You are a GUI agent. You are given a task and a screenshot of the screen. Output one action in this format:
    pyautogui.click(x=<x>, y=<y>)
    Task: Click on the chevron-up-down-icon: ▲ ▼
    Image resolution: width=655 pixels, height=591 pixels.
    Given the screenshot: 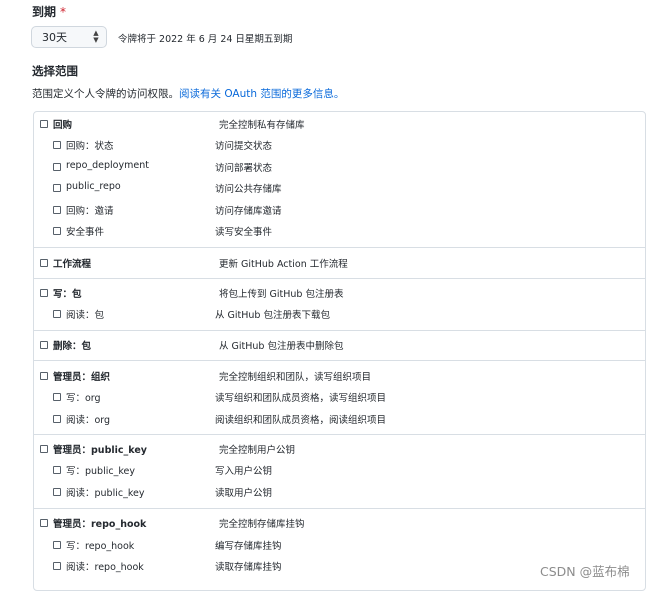 What is the action you would take?
    pyautogui.click(x=96, y=36)
    